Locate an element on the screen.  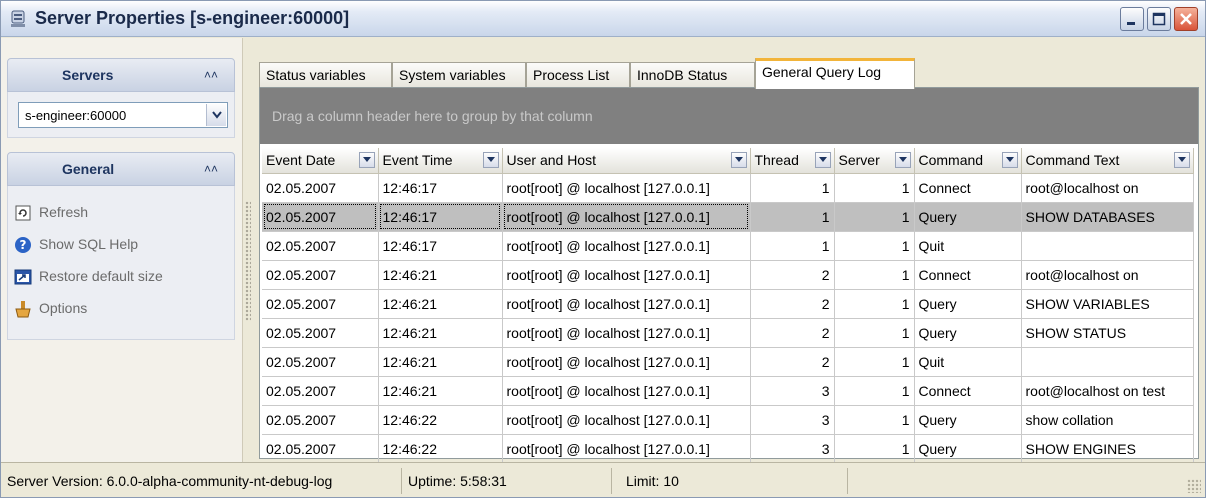
close-button is located at coordinates (1186, 19).